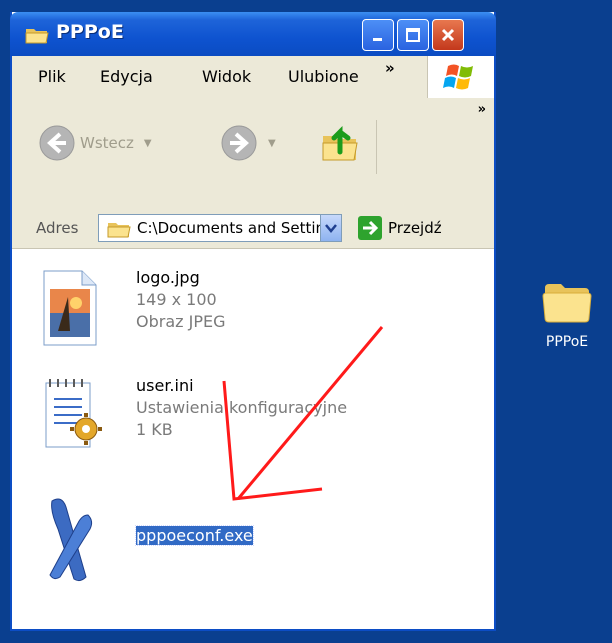  I want to click on menu-edit: Edycja, so click(126, 76).